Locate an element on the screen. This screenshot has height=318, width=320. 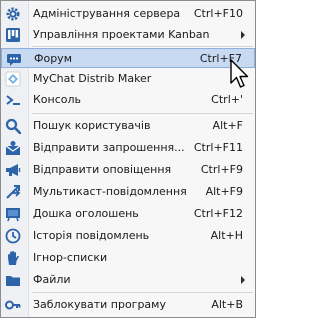
menu-item-distrib-maker: MyChat Distrib Maker is located at coordinates (128, 79).